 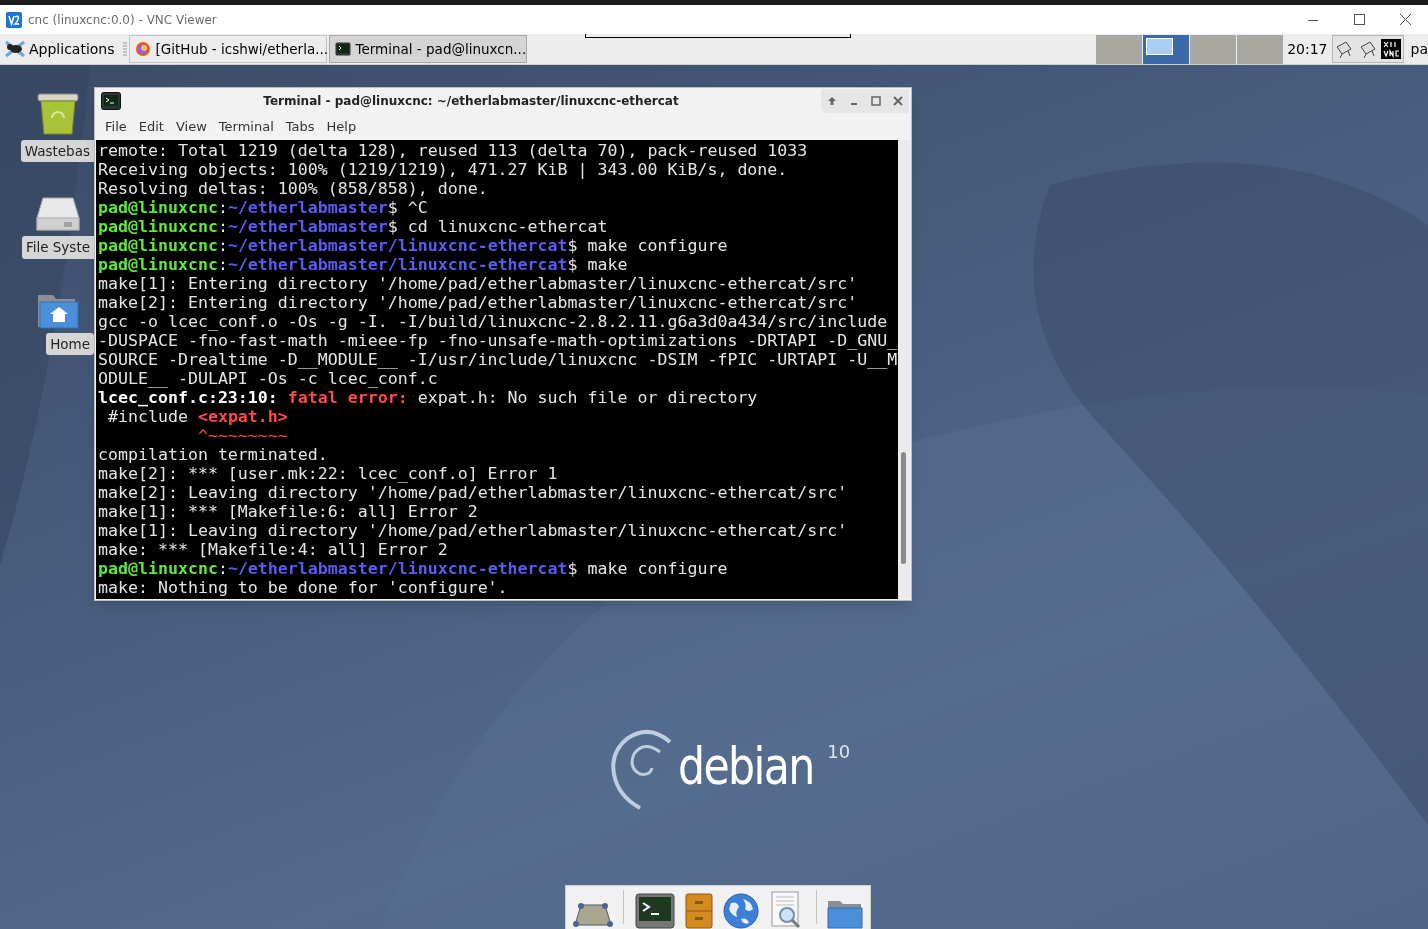 I want to click on menu-item: Tabs, so click(x=300, y=127).